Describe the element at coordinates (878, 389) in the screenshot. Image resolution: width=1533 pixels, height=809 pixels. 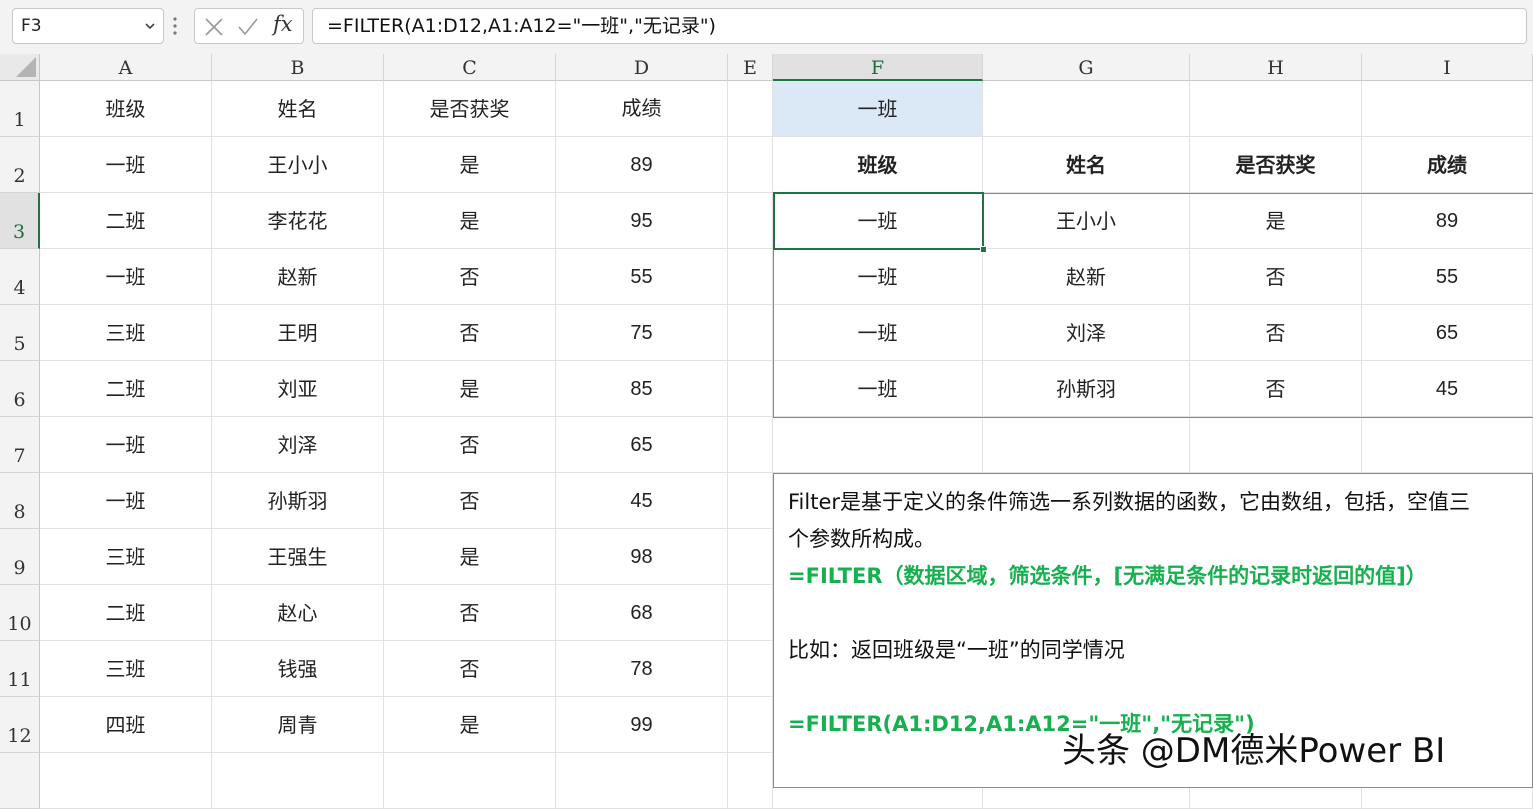
I see `cell-F6: 一班` at that location.